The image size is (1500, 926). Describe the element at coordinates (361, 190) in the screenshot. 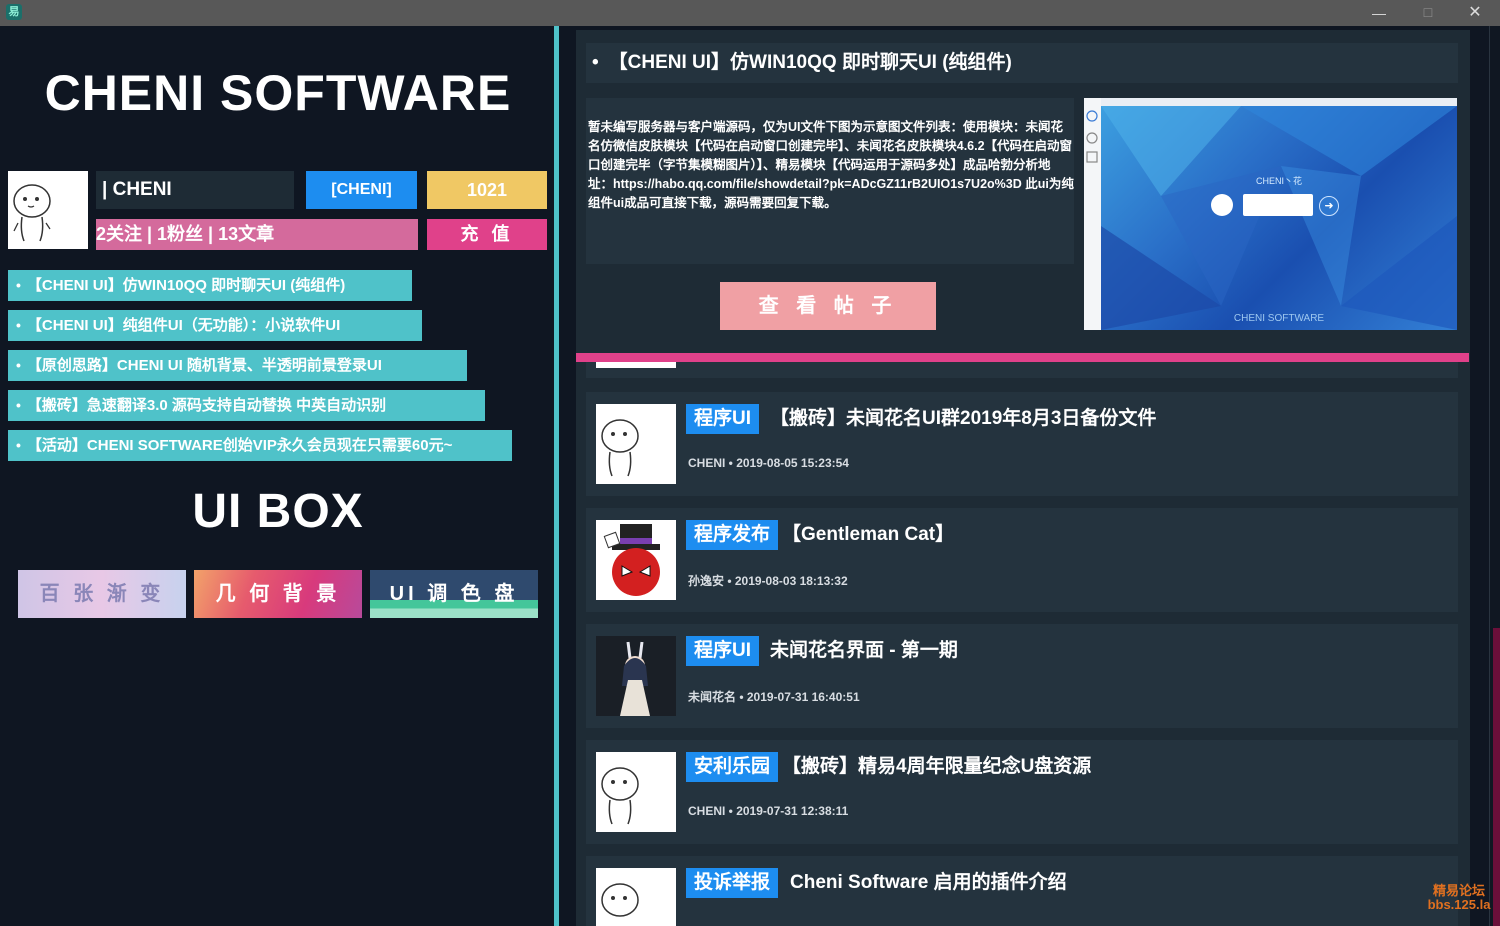

I see `user-tag-badge: [CHENI]` at that location.